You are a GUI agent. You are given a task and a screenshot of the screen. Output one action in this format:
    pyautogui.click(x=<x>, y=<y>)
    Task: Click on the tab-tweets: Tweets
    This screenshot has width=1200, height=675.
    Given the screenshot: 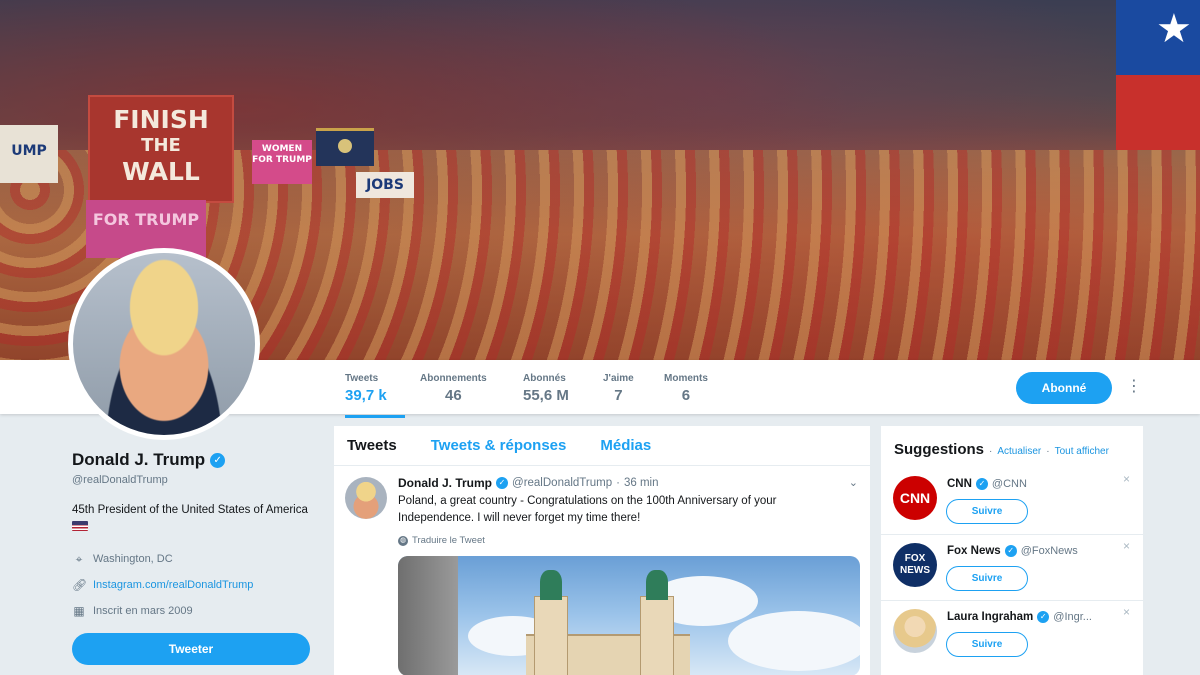 What is the action you would take?
    pyautogui.click(x=372, y=445)
    